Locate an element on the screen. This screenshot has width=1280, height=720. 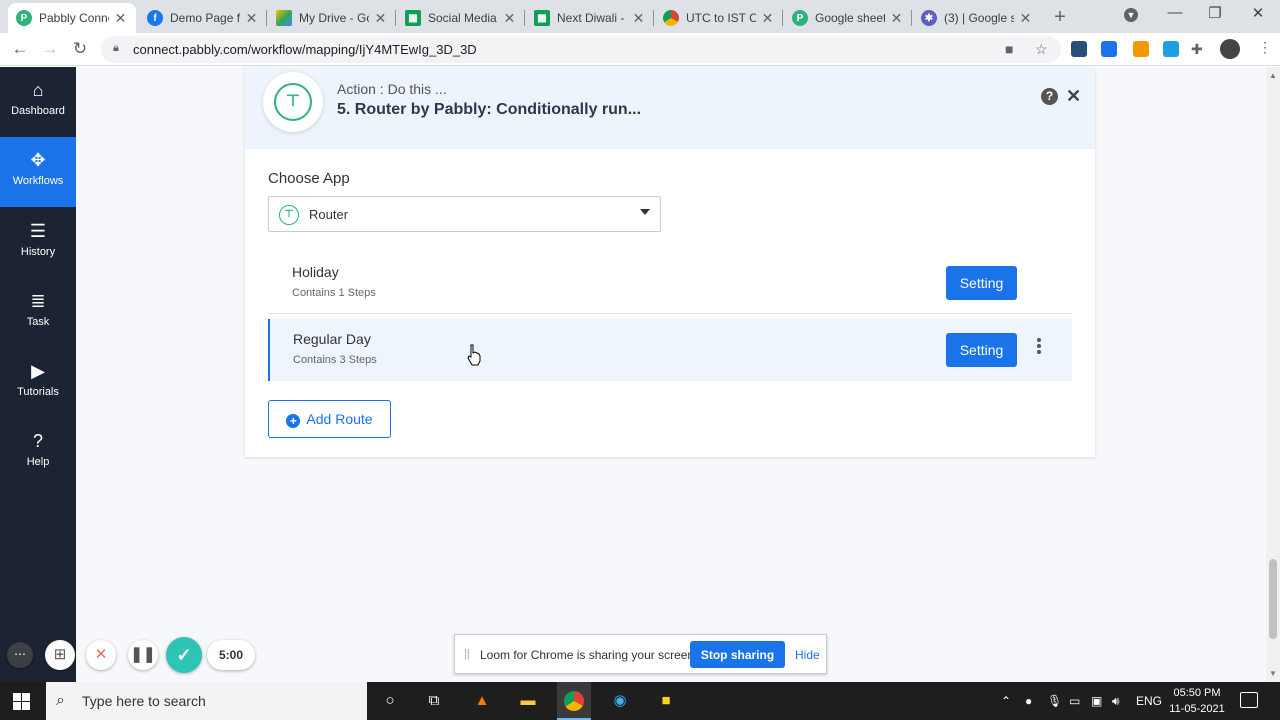
scroll-down-icon: ▼ is located at coordinates (1273, 673).